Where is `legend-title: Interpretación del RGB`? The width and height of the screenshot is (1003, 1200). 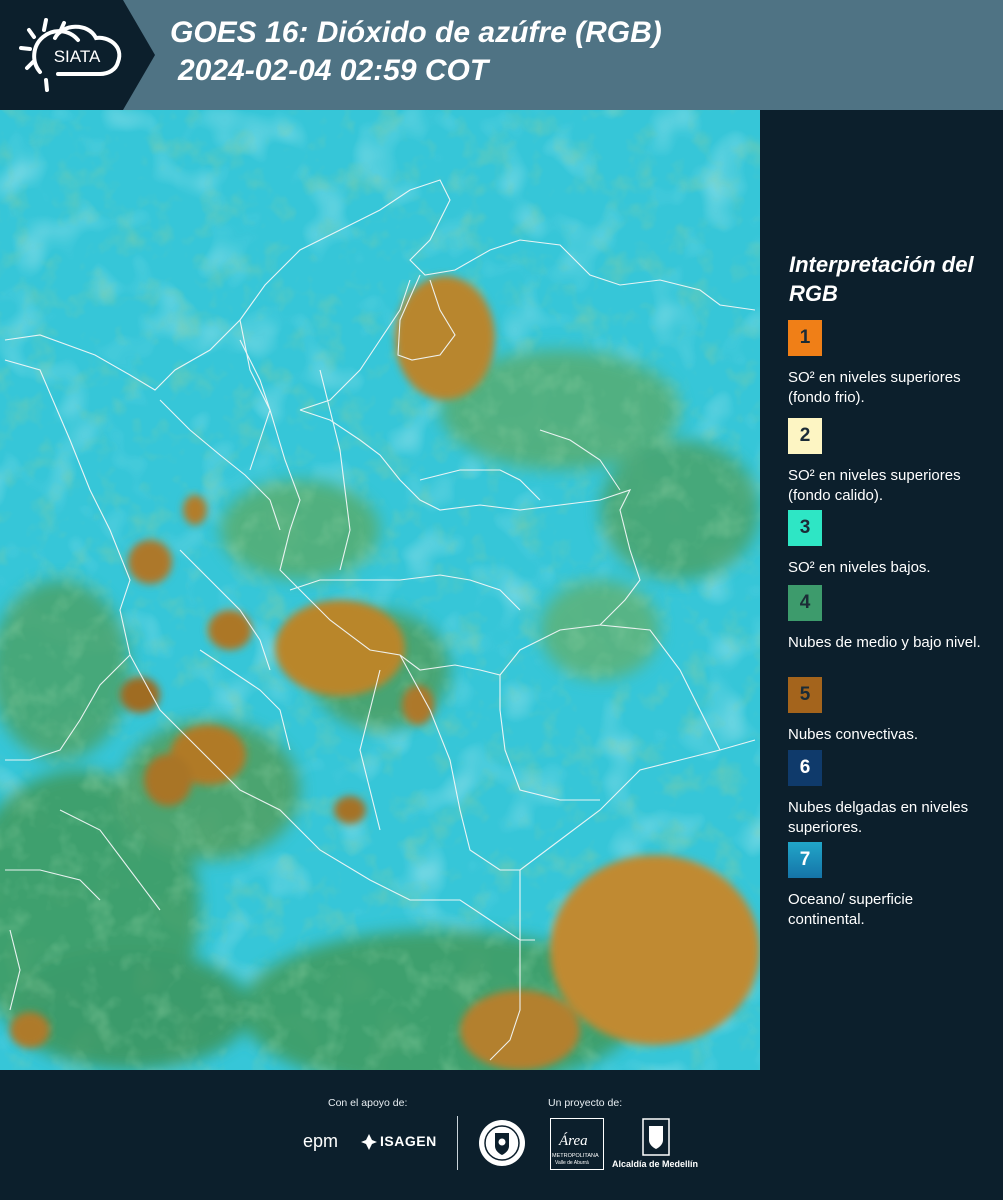
legend-title: Interpretación del RGB is located at coordinates (881, 279).